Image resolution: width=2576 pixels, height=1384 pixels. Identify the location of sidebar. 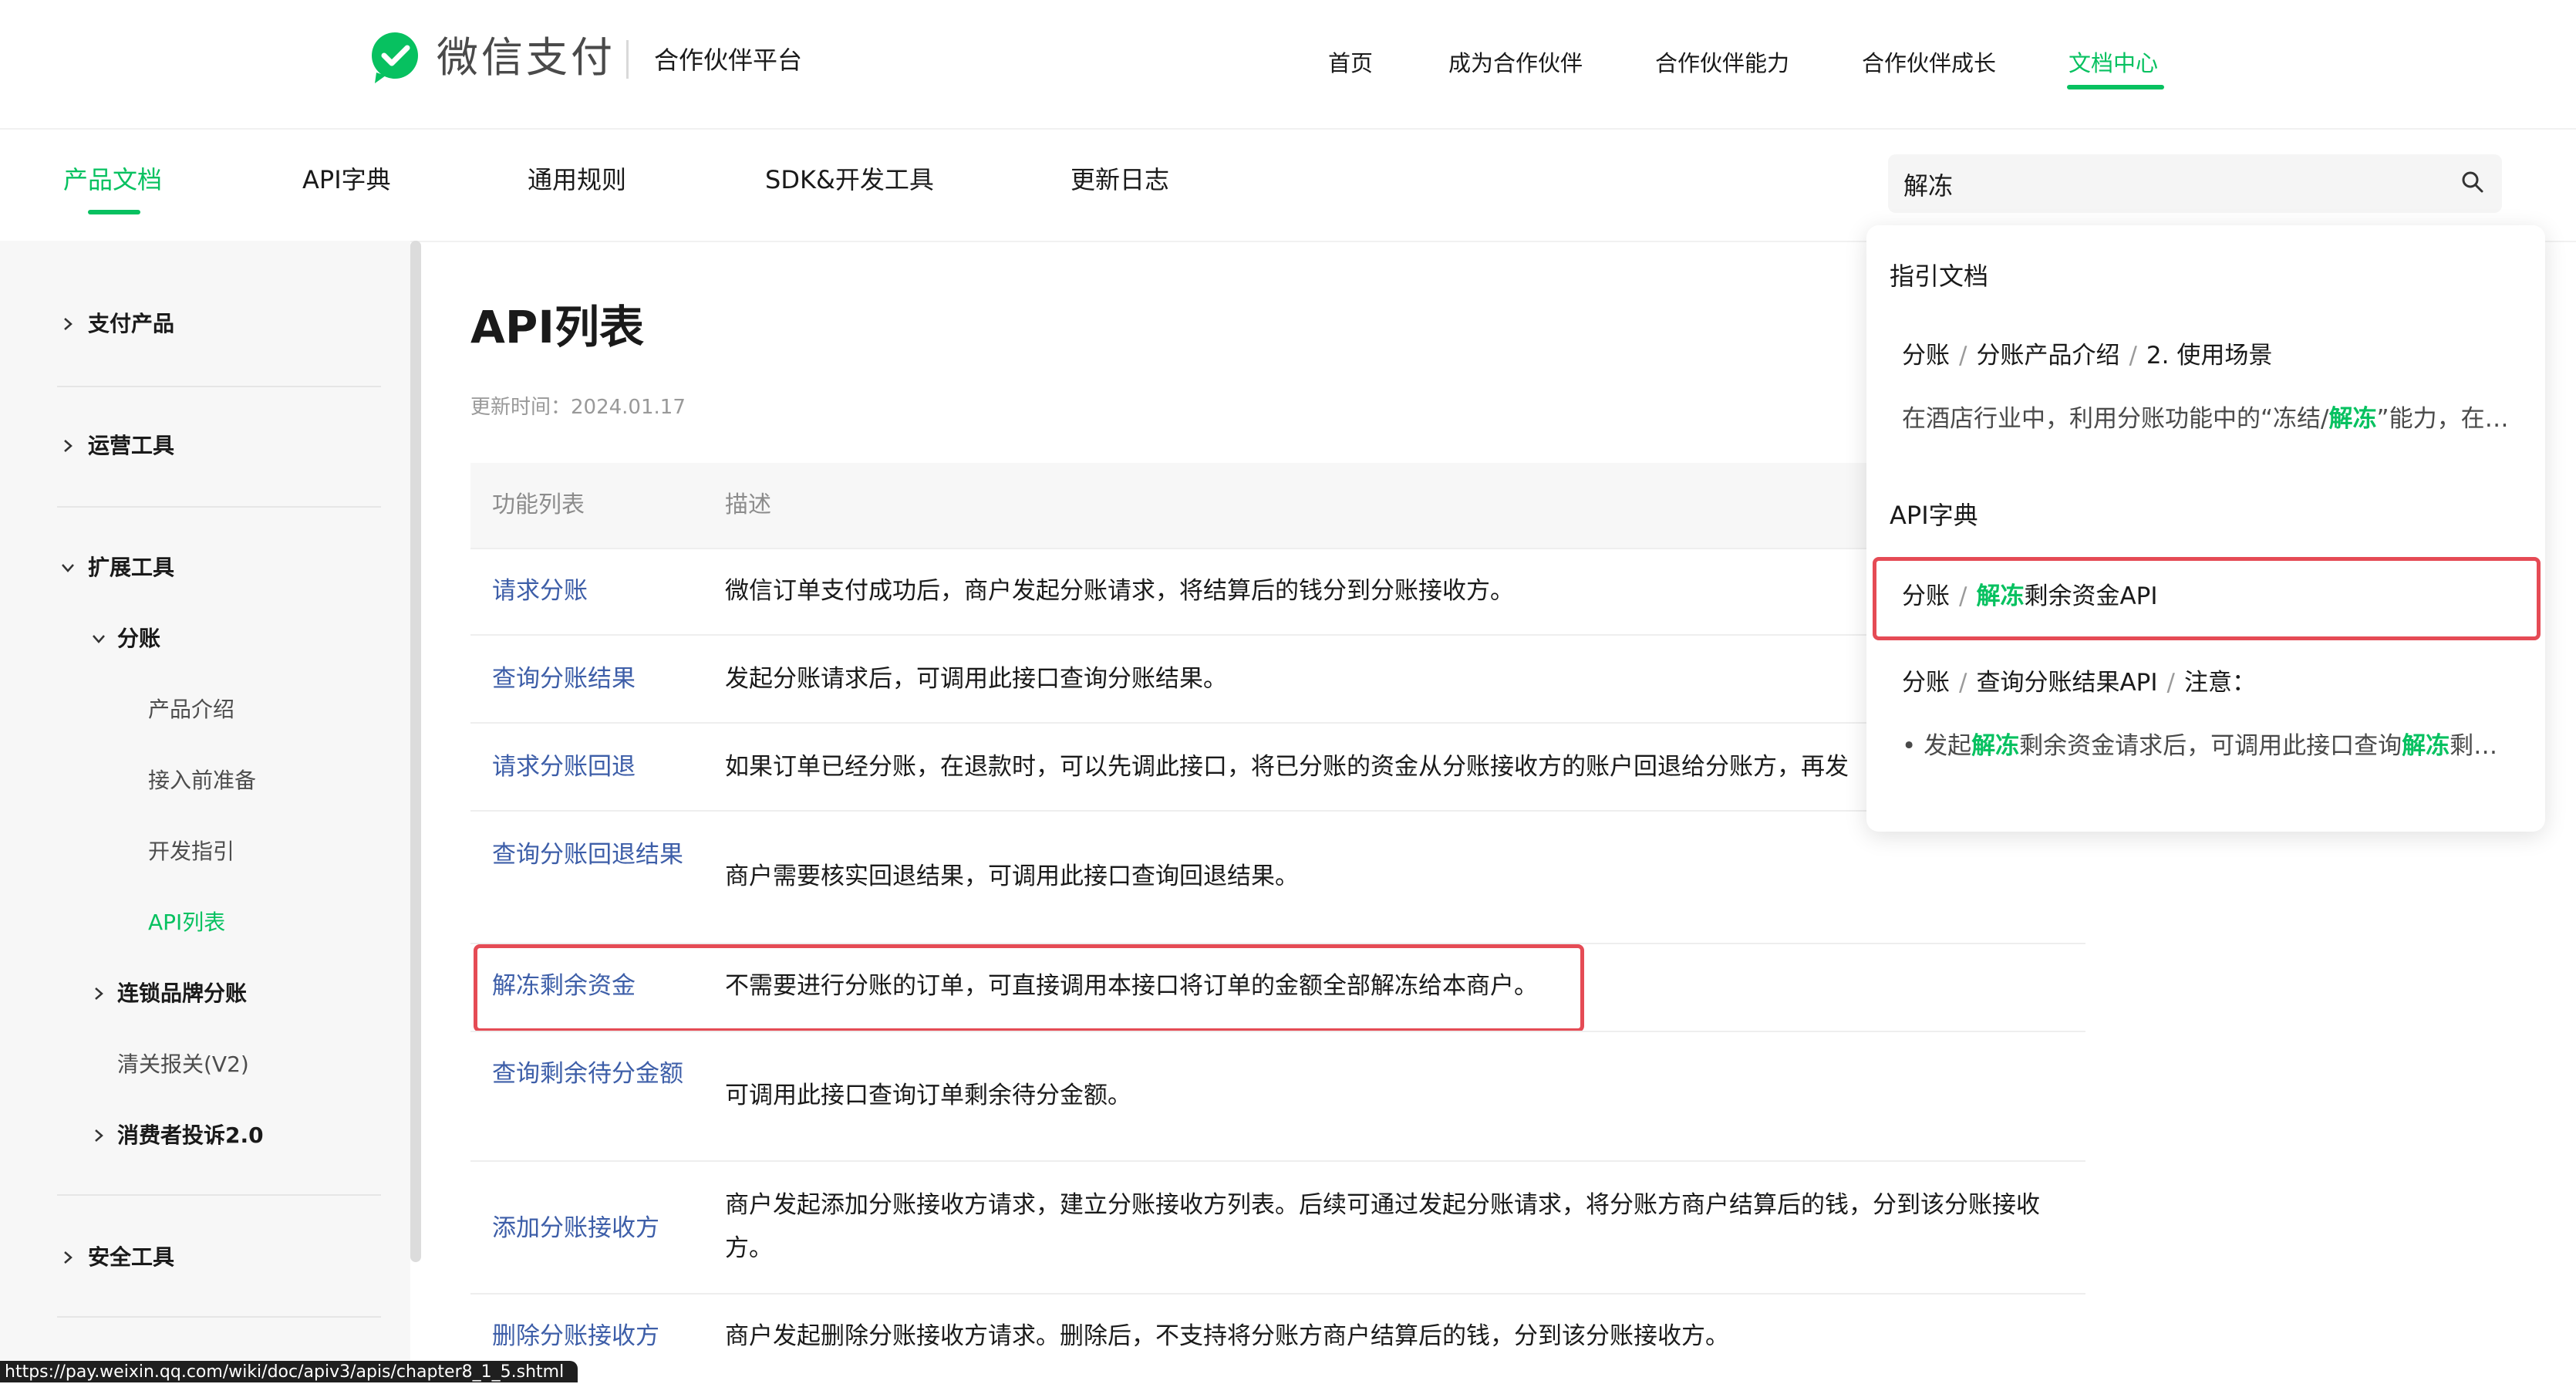
(205, 811).